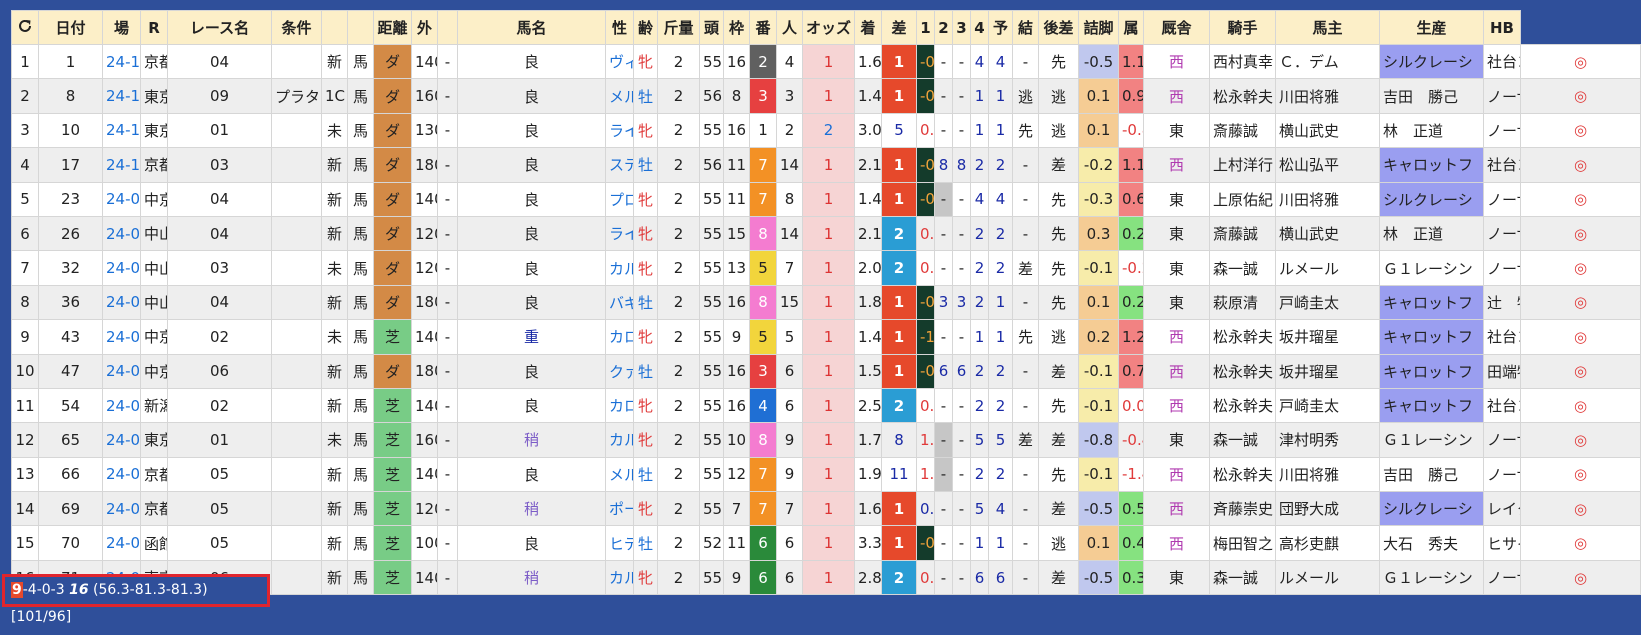 This screenshot has height=635, width=1641. Describe the element at coordinates (1431, 302) in the screenshot. I see `owner: キャロットフ` at that location.